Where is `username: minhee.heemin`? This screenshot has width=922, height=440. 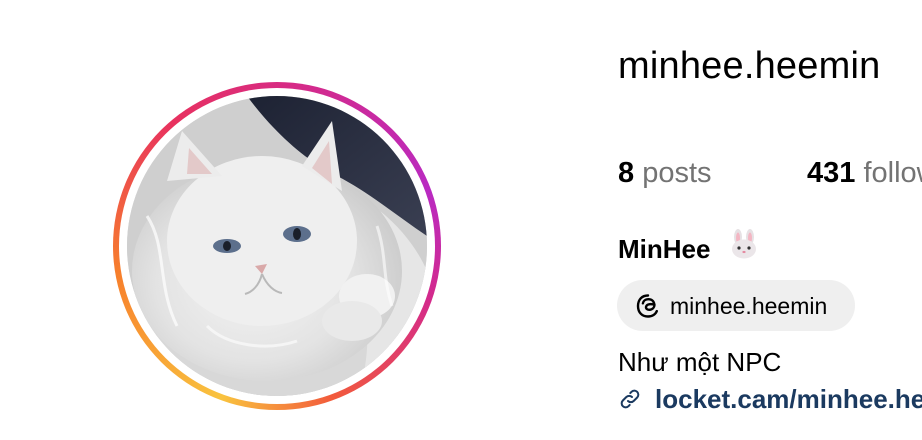
username: minhee.heemin is located at coordinates (749, 66).